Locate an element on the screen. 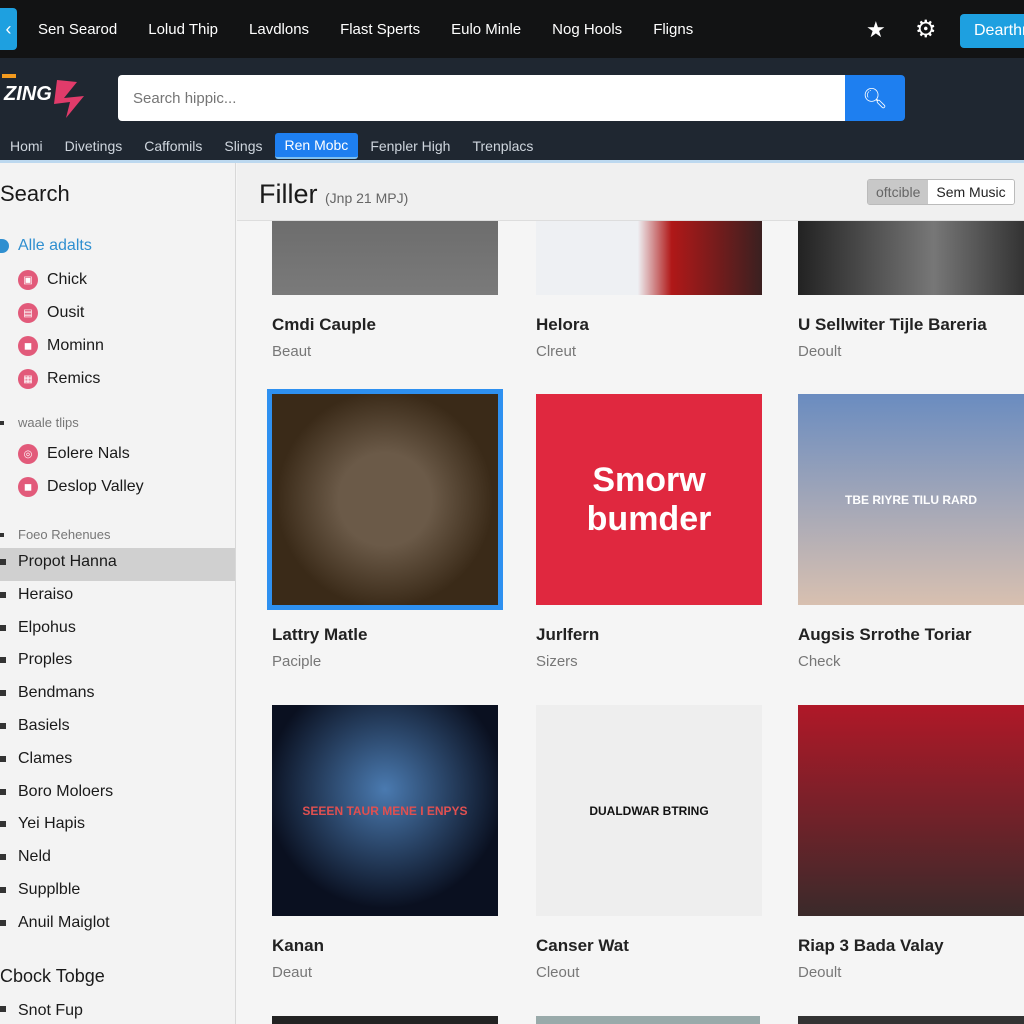  album-art: Smorw bumder is located at coordinates (649, 499).